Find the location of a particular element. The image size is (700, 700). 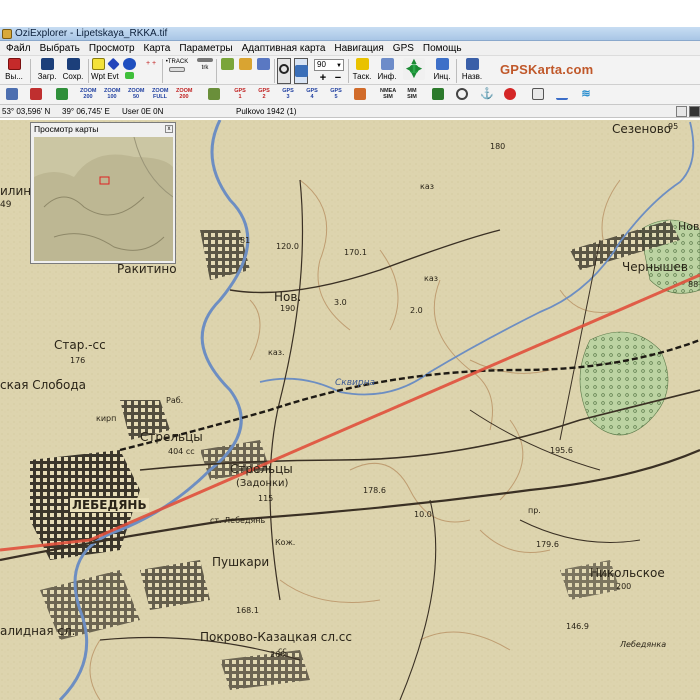

map-label-pr: пр. is located at coordinates (534, 510).